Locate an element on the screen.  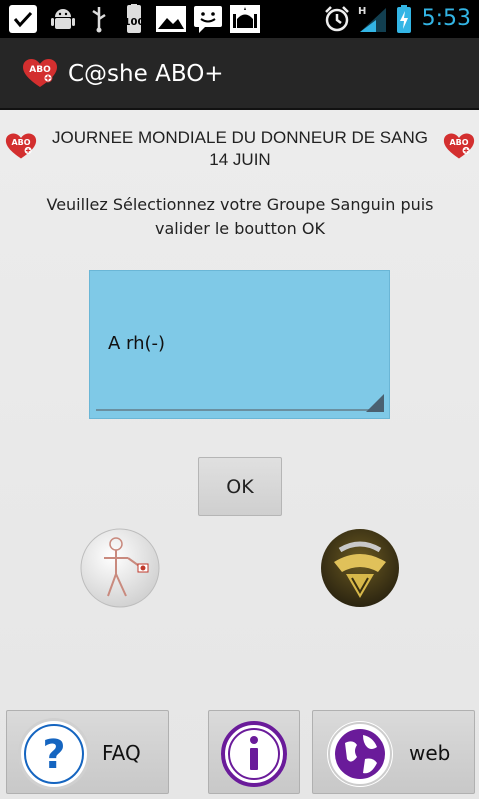
alarm-icon is located at coordinates (337, 19).